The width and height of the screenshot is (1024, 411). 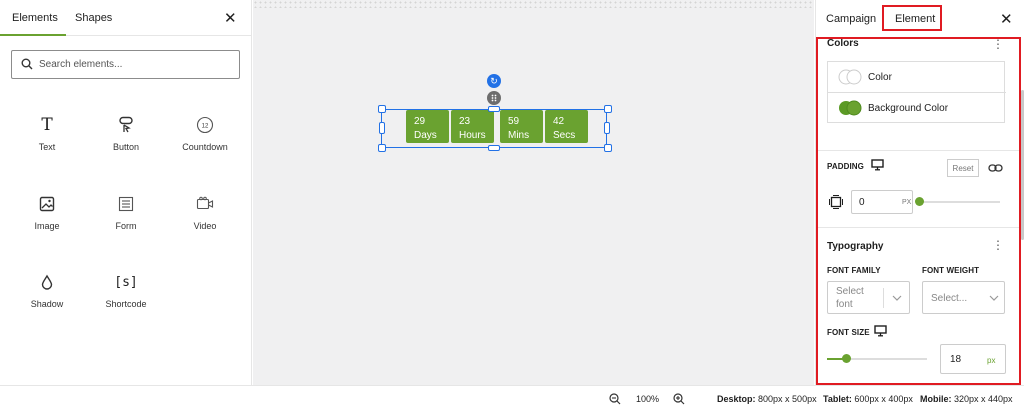 What do you see at coordinates (205, 203) in the screenshot?
I see `video-icon` at bounding box center [205, 203].